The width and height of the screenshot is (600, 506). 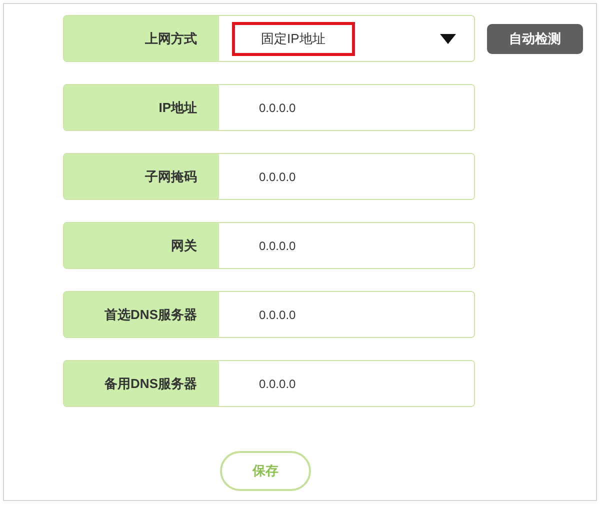 I want to click on field-label: 子网掩码, so click(x=171, y=177).